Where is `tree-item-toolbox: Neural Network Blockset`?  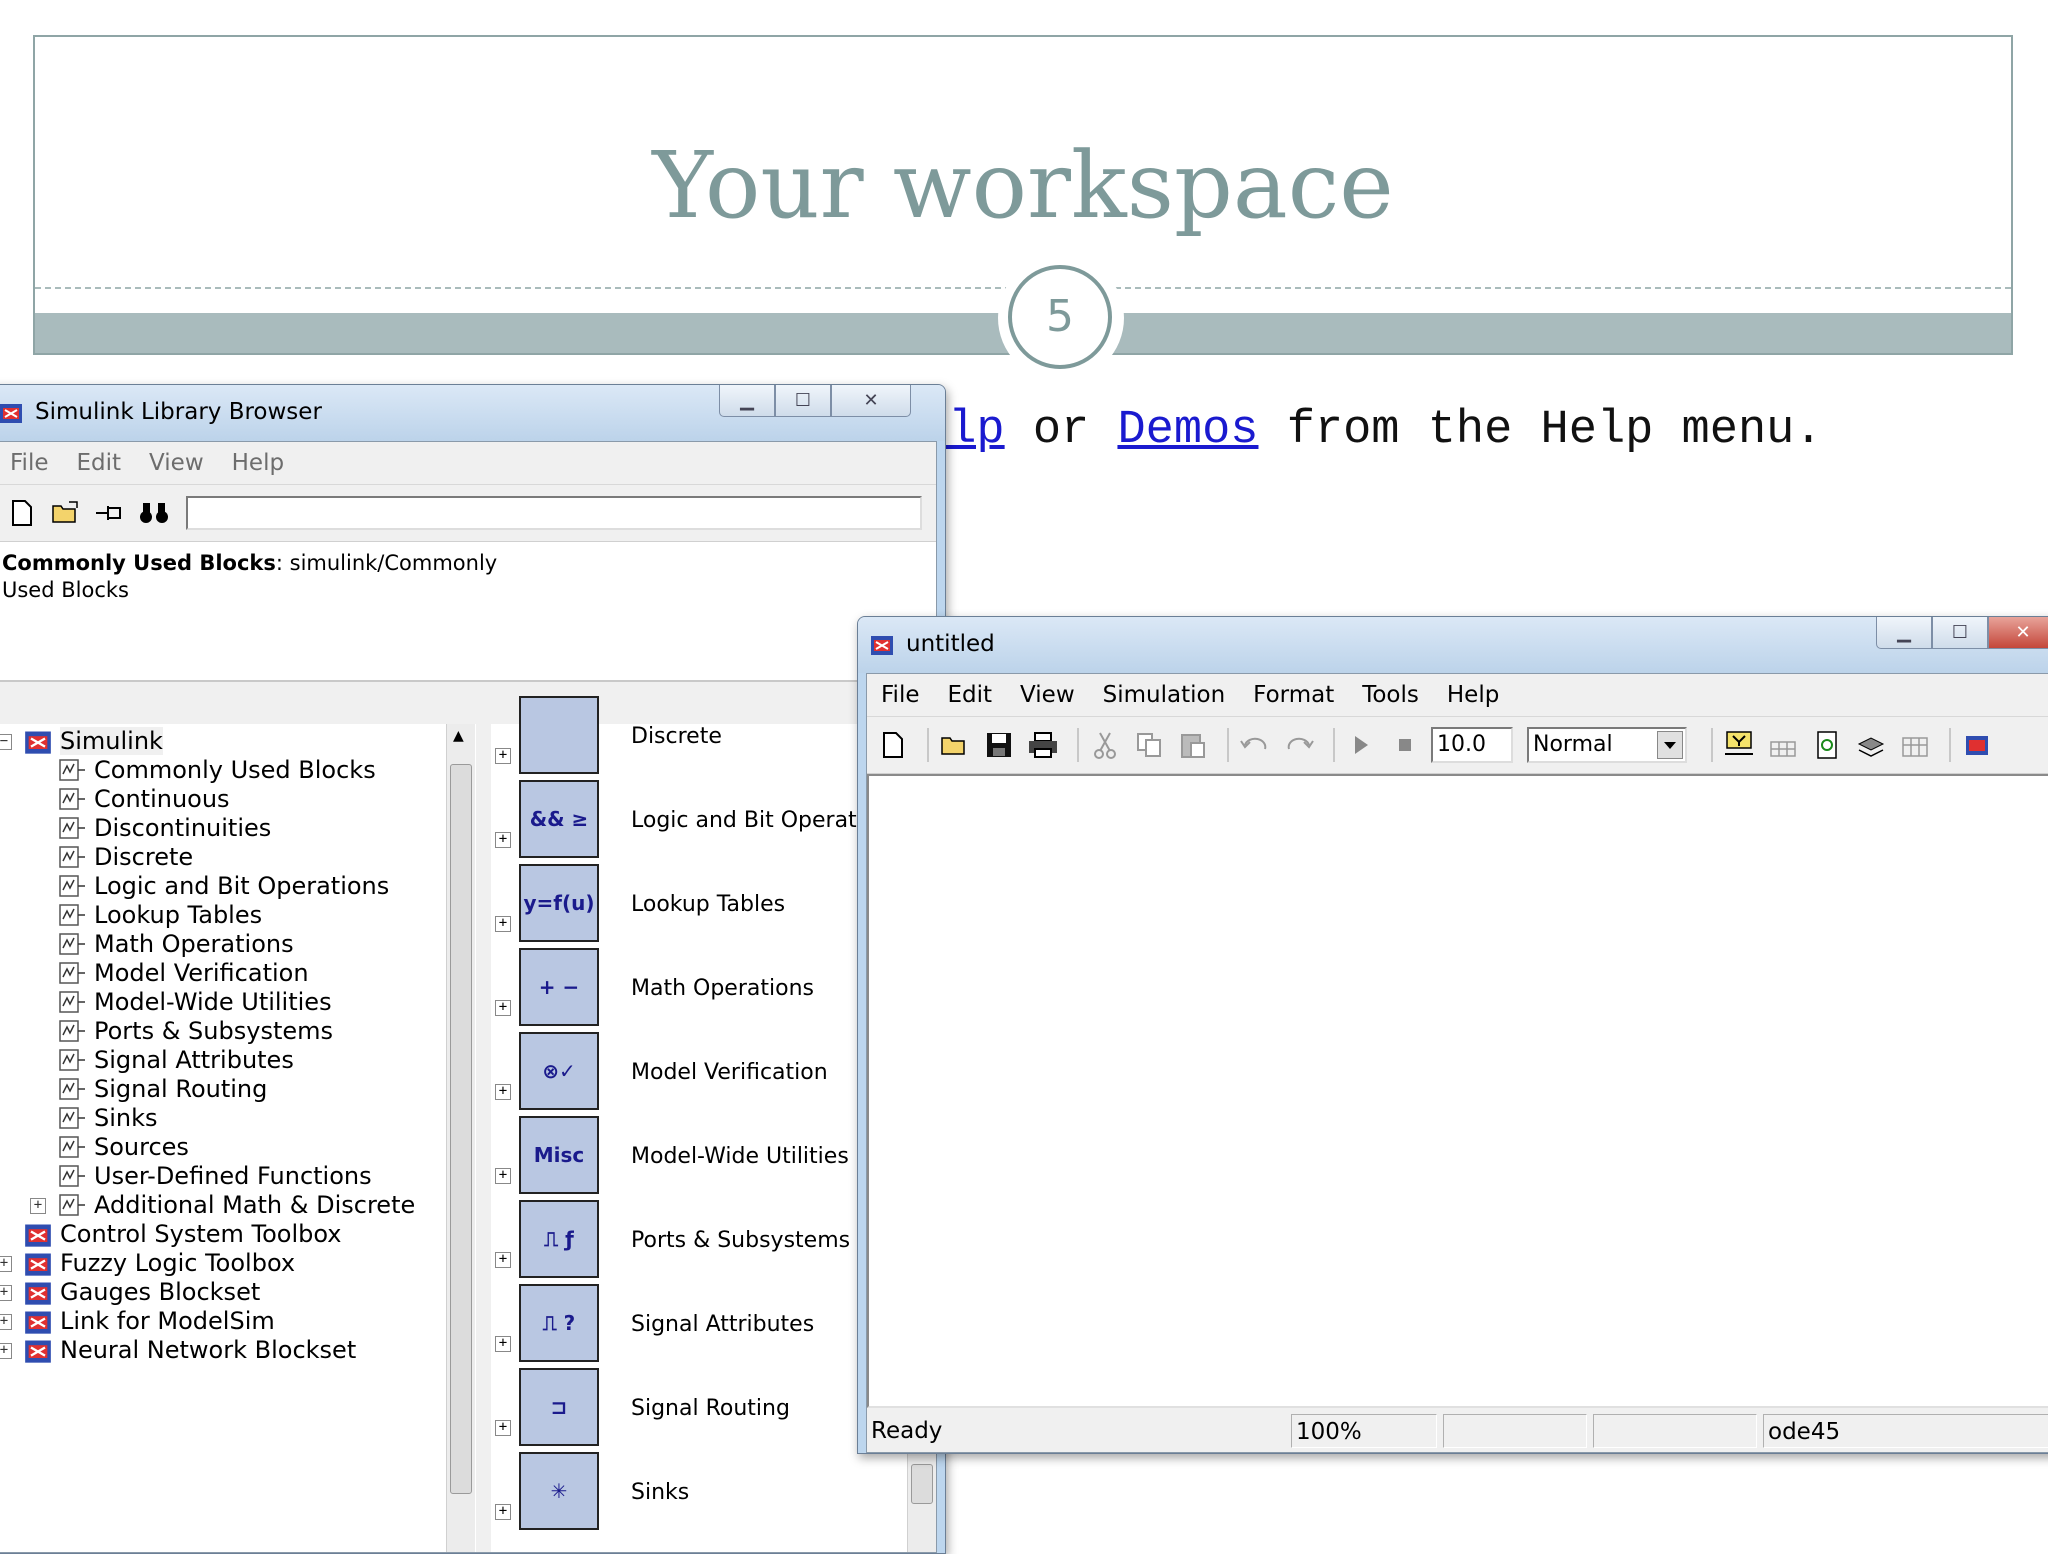
tree-item-toolbox: Neural Network Blockset is located at coordinates (190, 1350).